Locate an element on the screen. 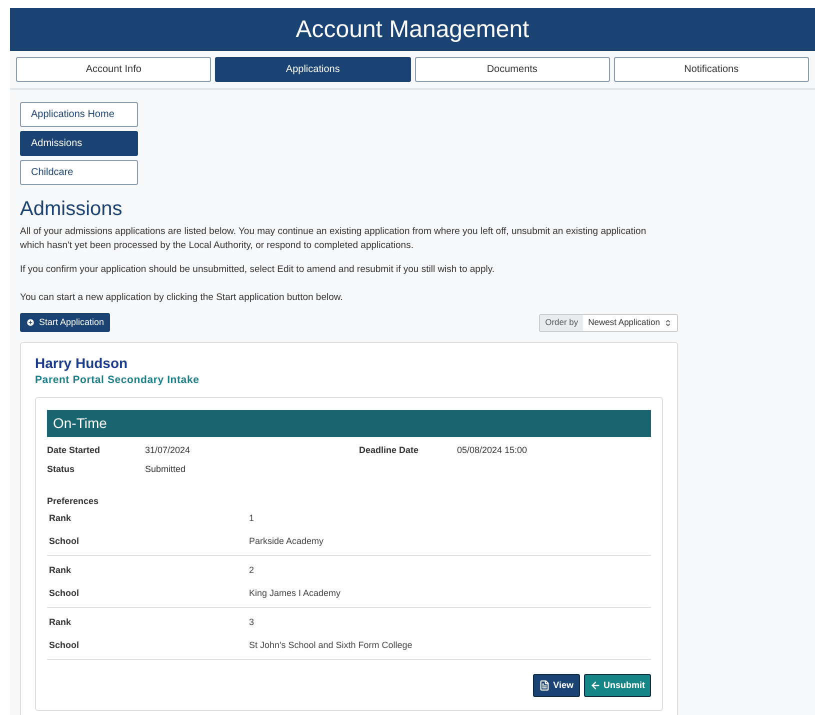  field-label: Deadline Date is located at coordinates (389, 450).